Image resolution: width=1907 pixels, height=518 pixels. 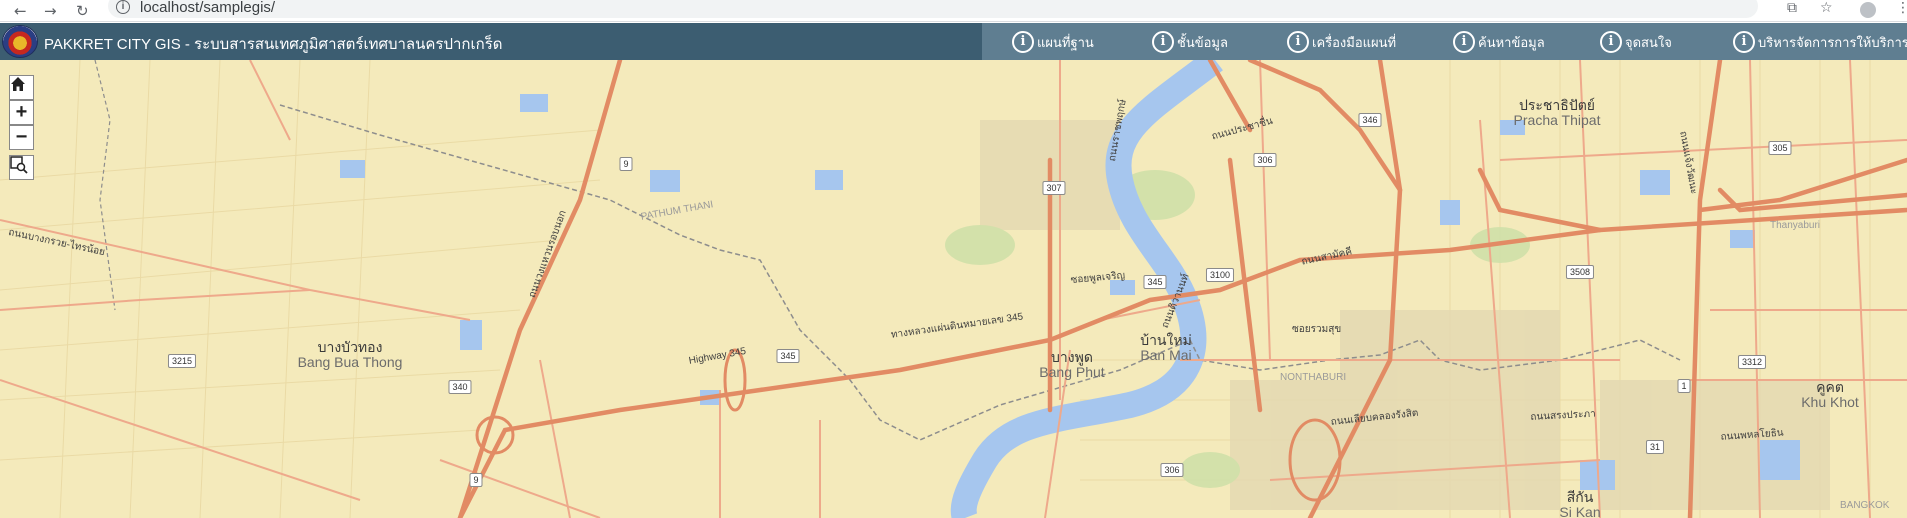 What do you see at coordinates (1648, 42) in the screenshot?
I see `menu-poi-label: จุดสนใจ` at bounding box center [1648, 42].